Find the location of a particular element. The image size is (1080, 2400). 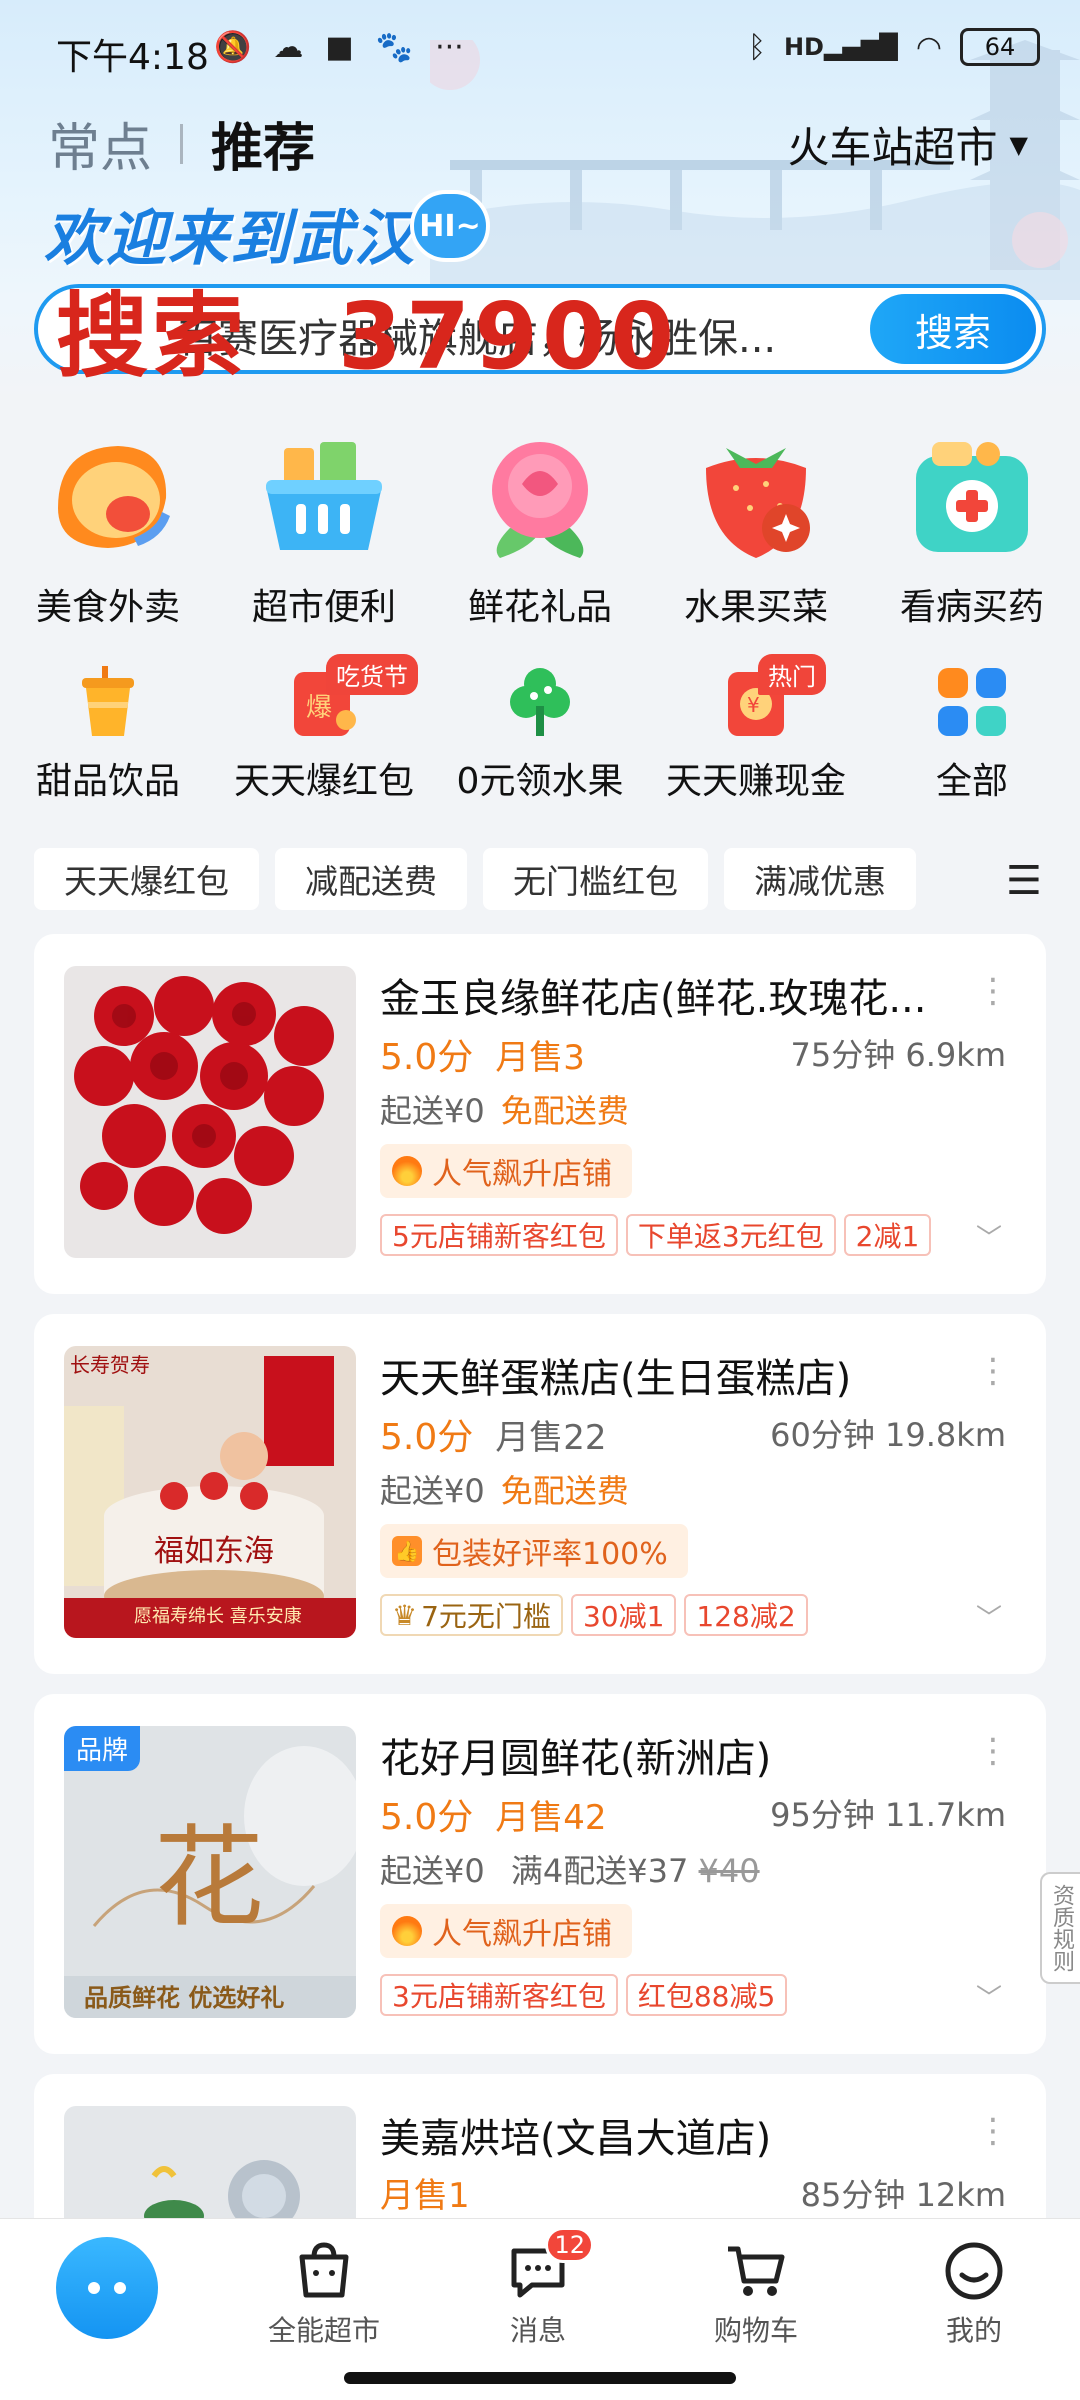

signal-icon: HD▂▄▆█ is located at coordinates (840, 47).